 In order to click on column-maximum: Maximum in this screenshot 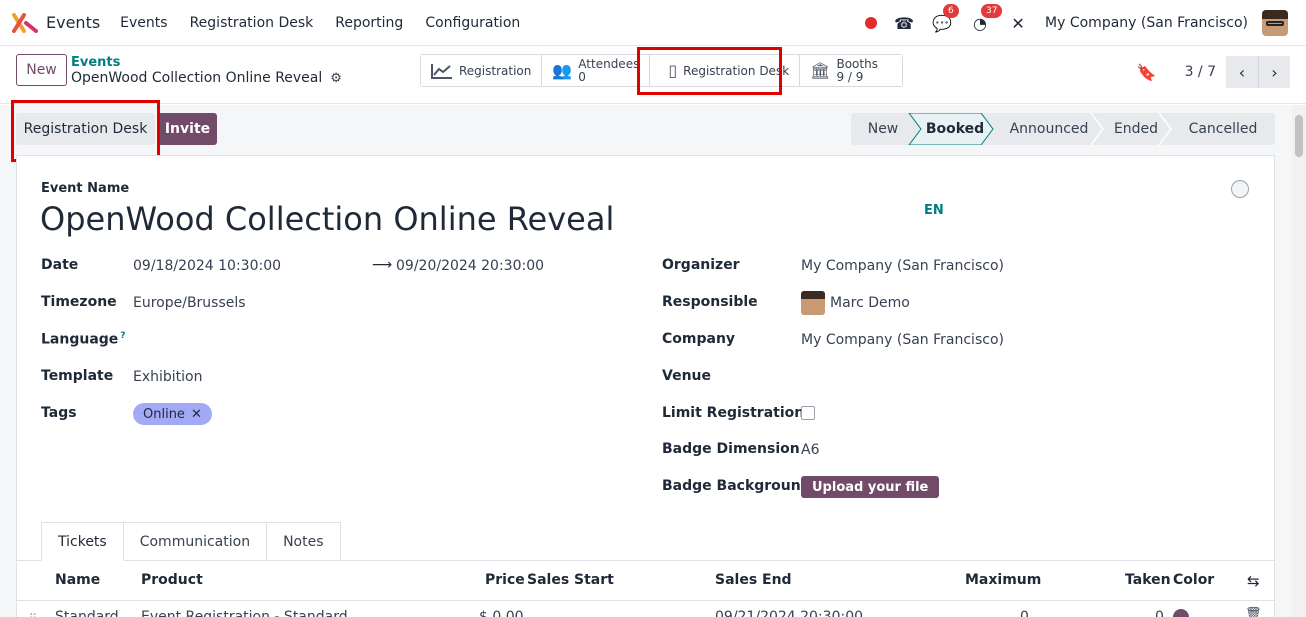, I will do `click(1003, 580)`.